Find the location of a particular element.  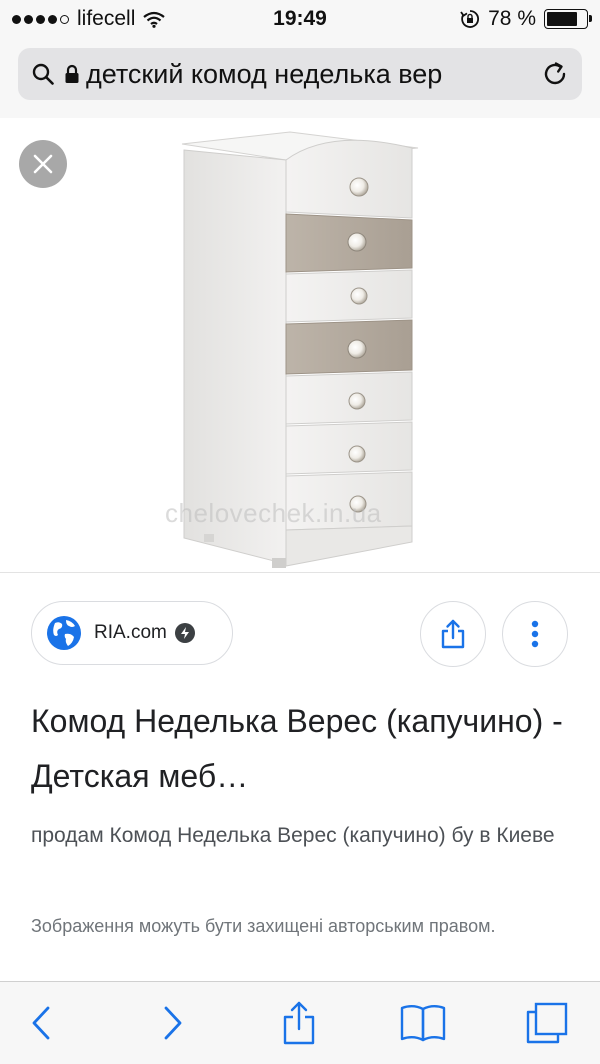

bookmarks-button is located at coordinates (423, 1023).